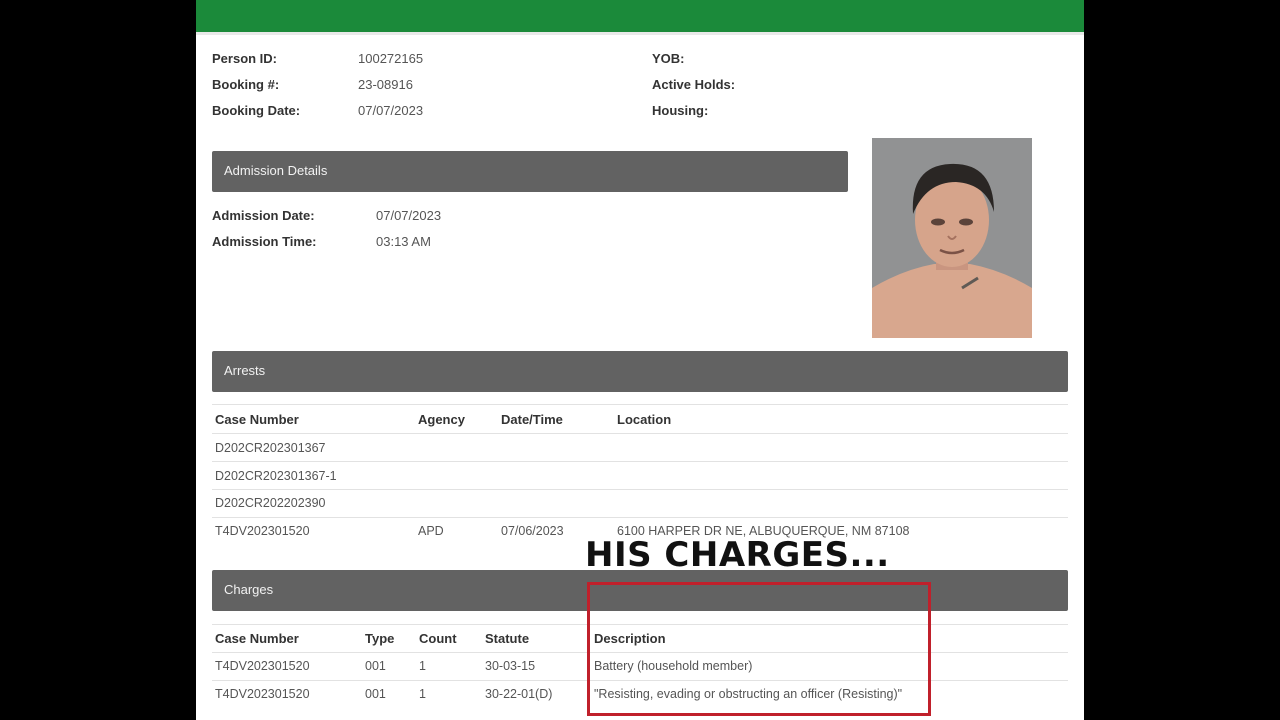 This screenshot has width=1280, height=720. Describe the element at coordinates (694, 84) in the screenshot. I see `active-holds-label: Active Holds:` at that location.